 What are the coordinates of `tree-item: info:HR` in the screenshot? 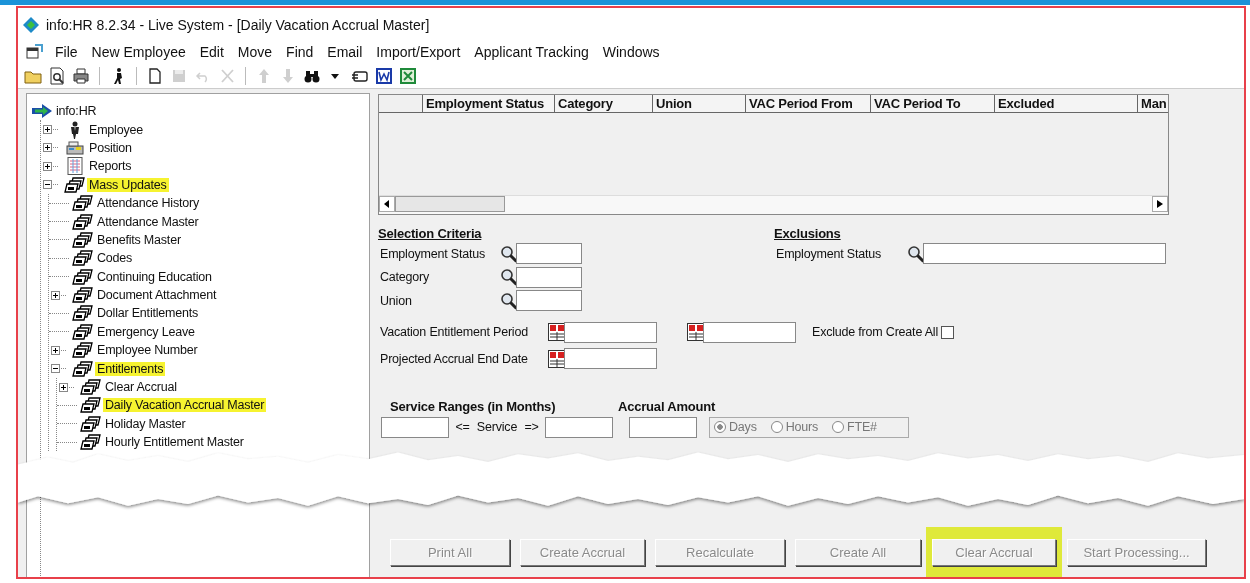 It's located at (76, 111).